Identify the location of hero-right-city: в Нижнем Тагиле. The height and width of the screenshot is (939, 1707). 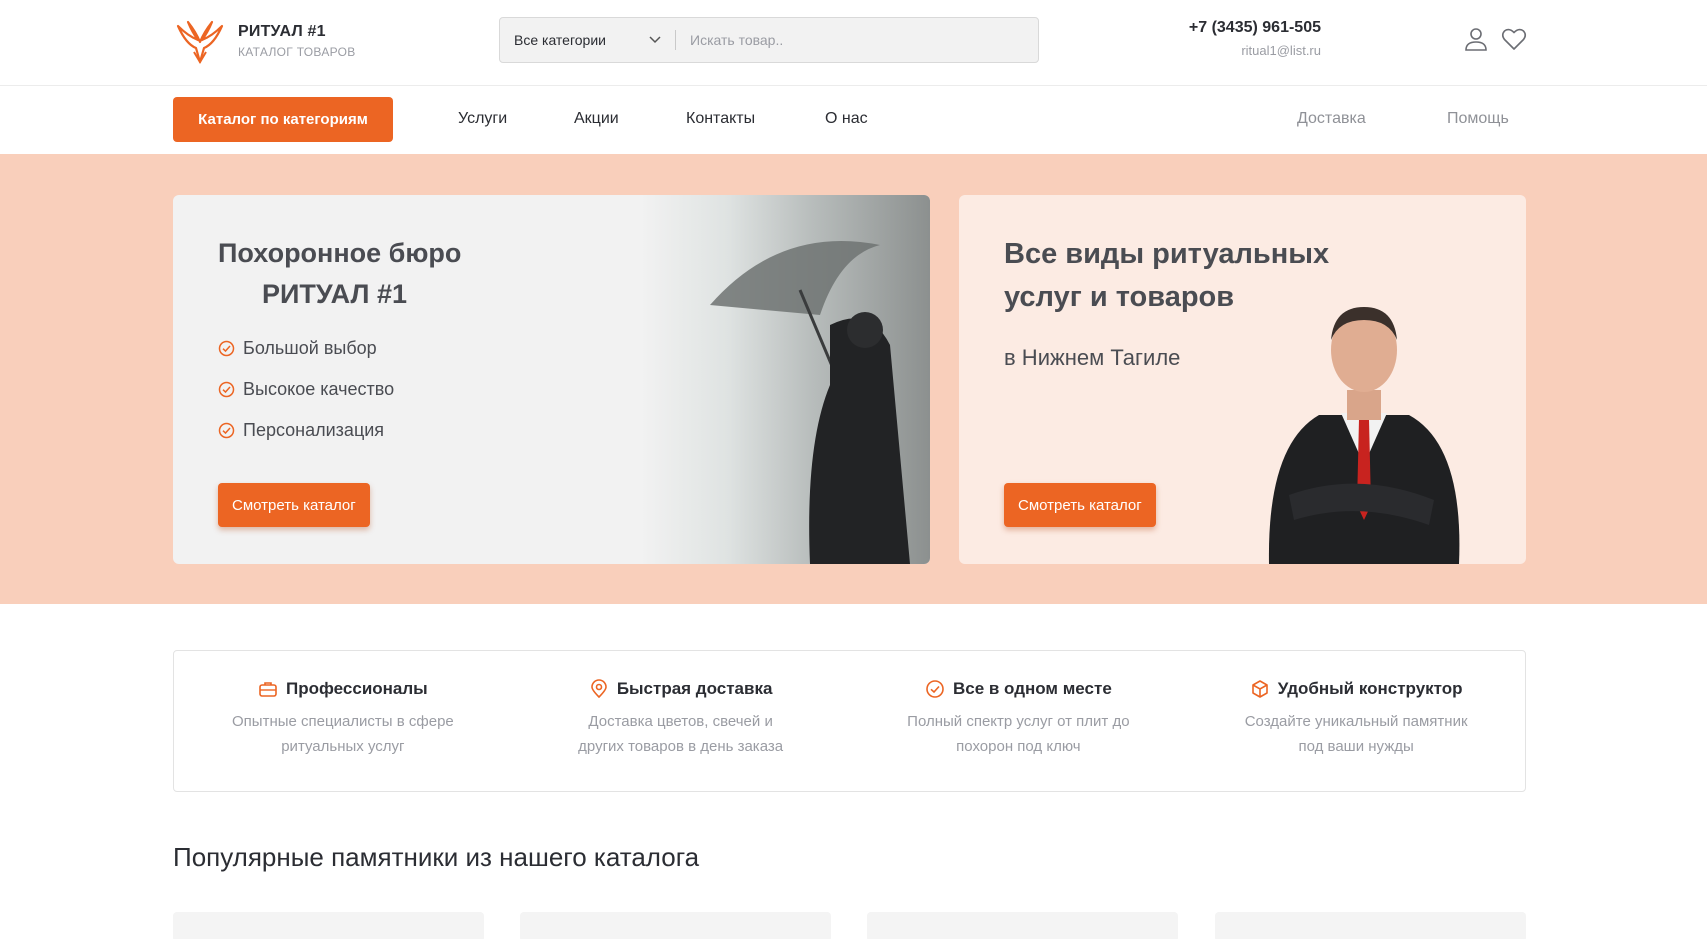
(1092, 357).